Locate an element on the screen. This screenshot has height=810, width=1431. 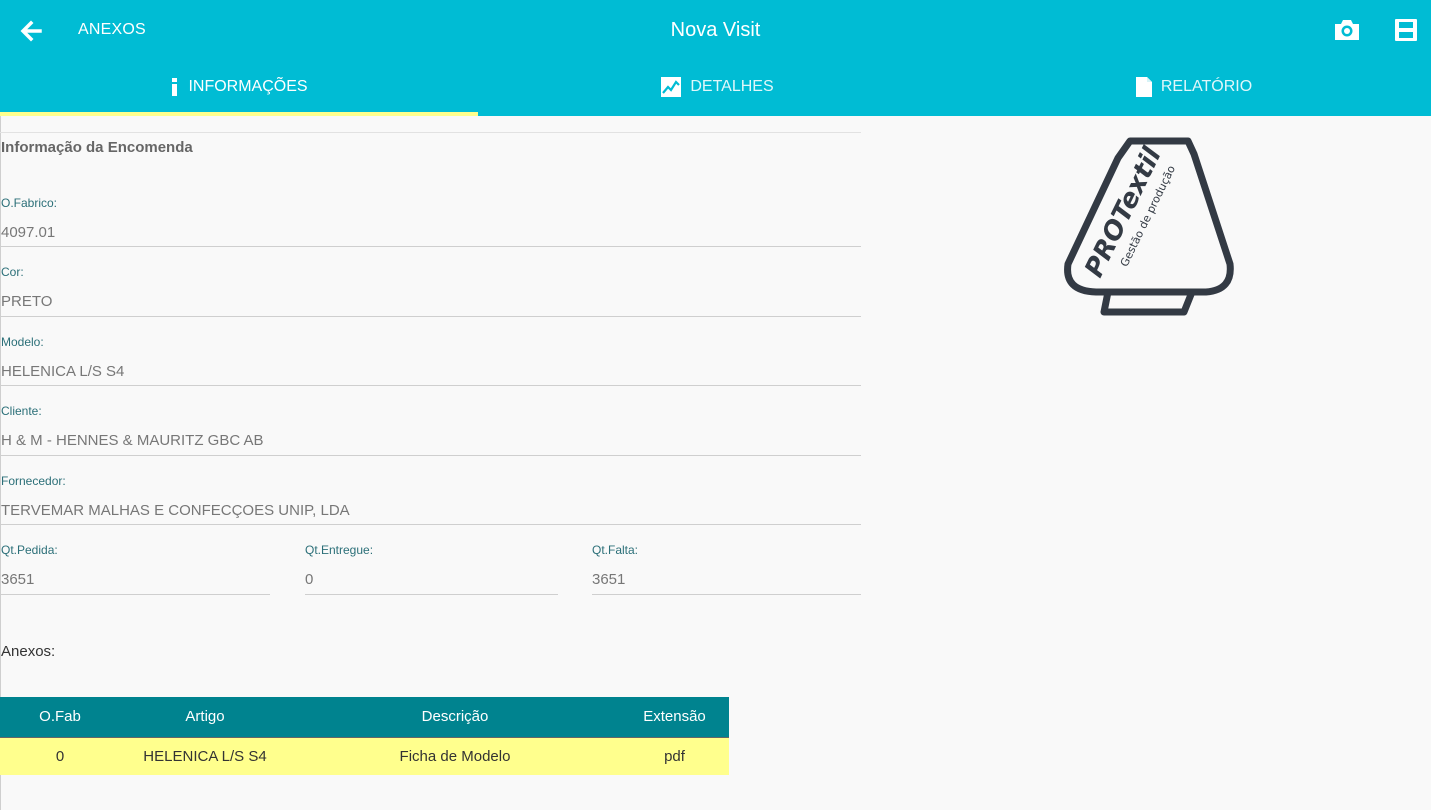
active-tab-indicator is located at coordinates (239, 114).